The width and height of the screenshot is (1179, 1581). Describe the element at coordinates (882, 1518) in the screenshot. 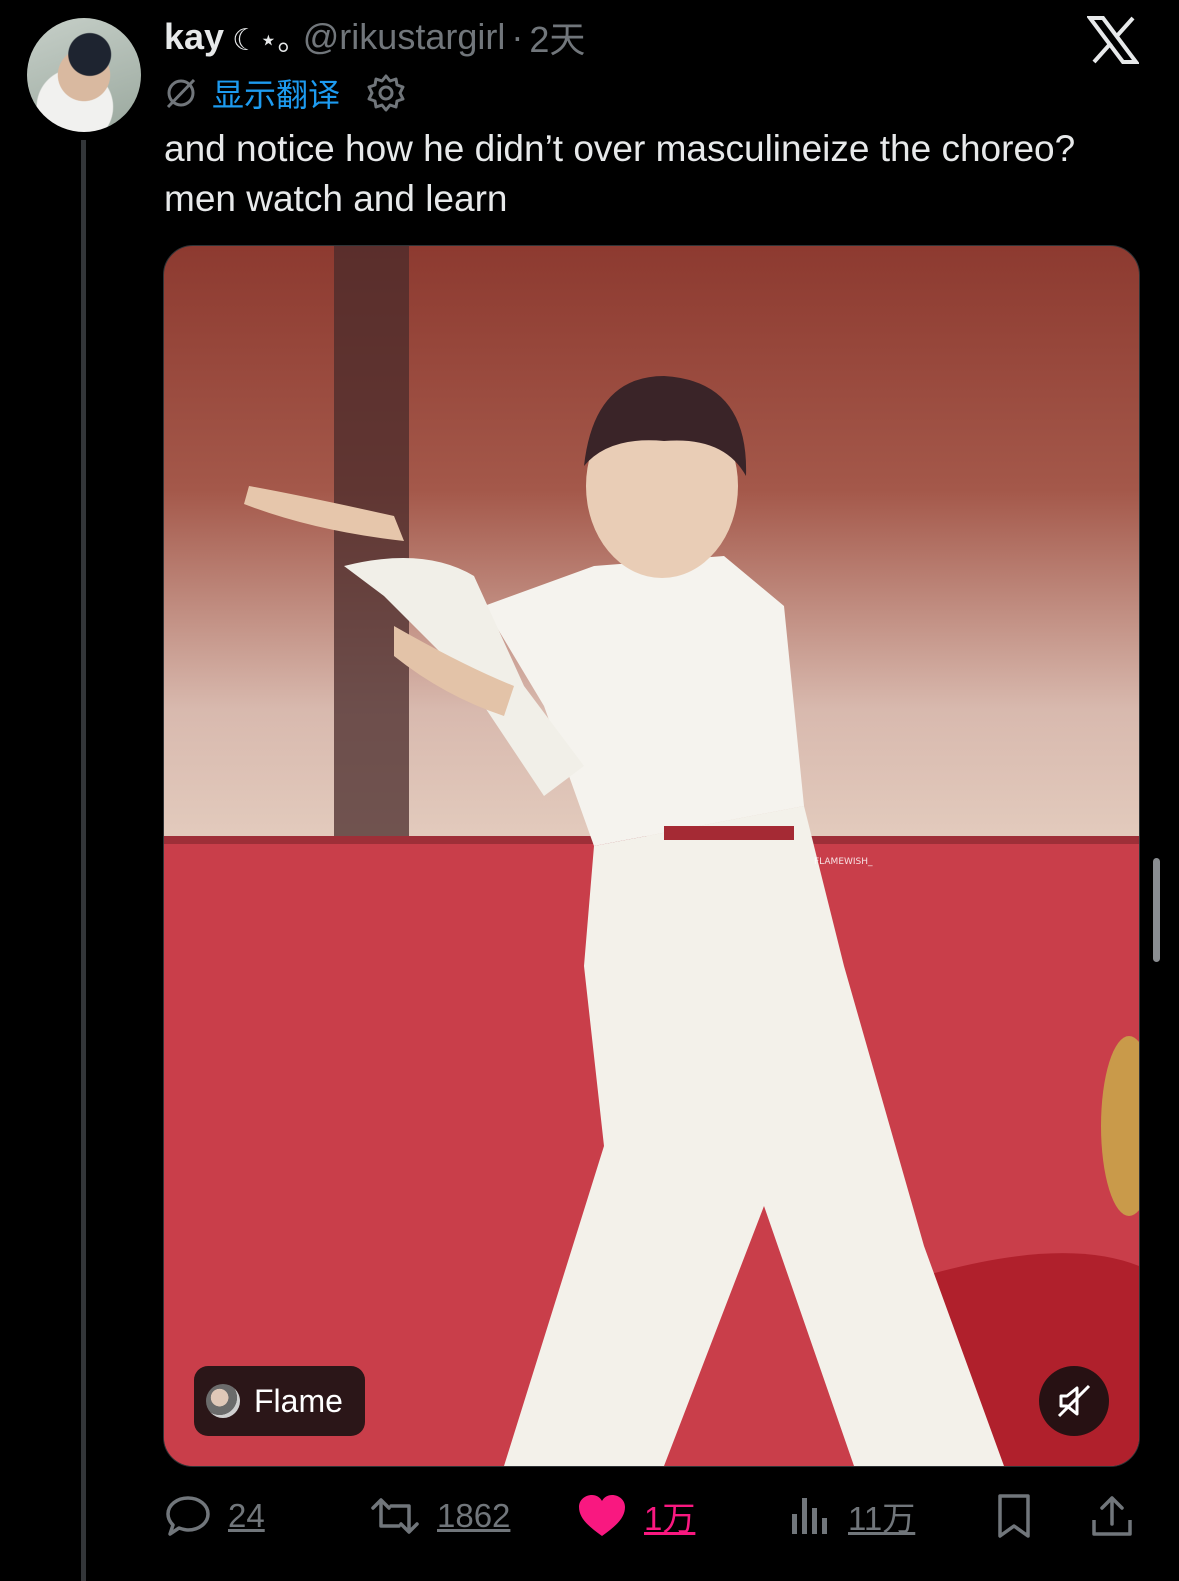

I see `views-count: 11万` at that location.